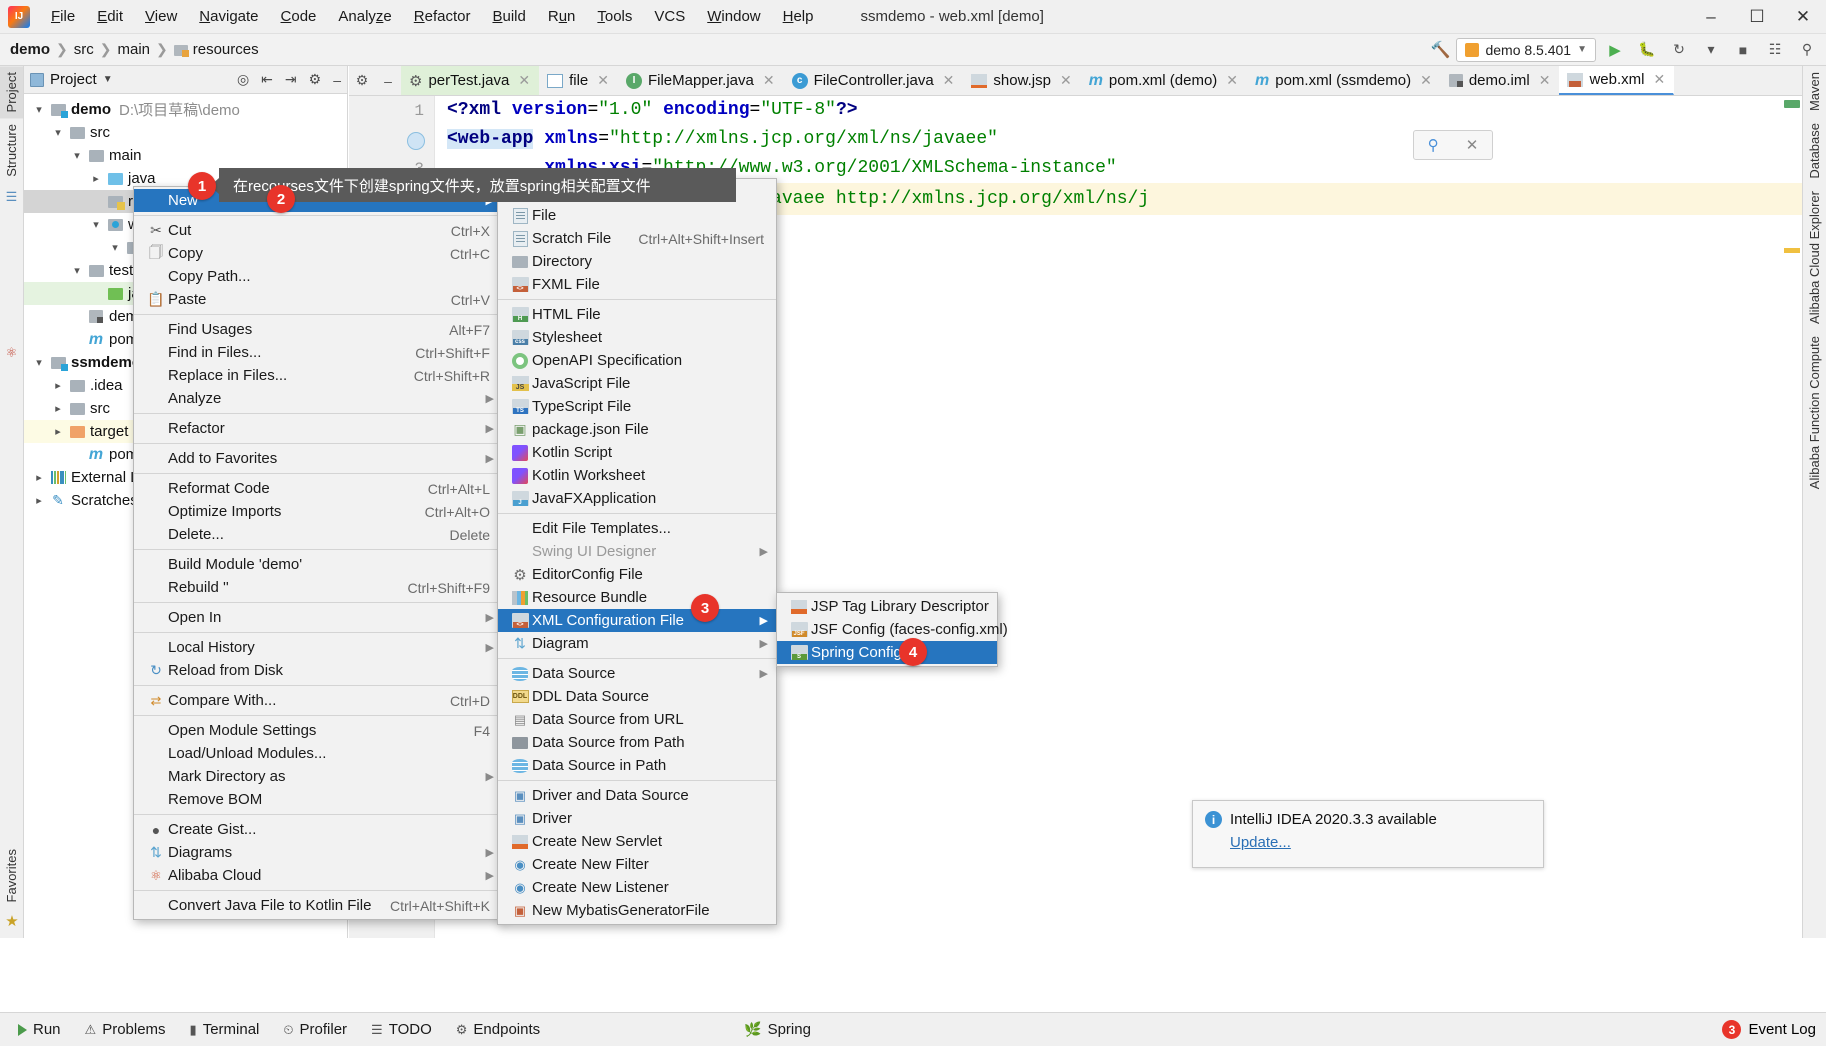  I want to click on tool-window-structure: Structure, so click(11, 150).